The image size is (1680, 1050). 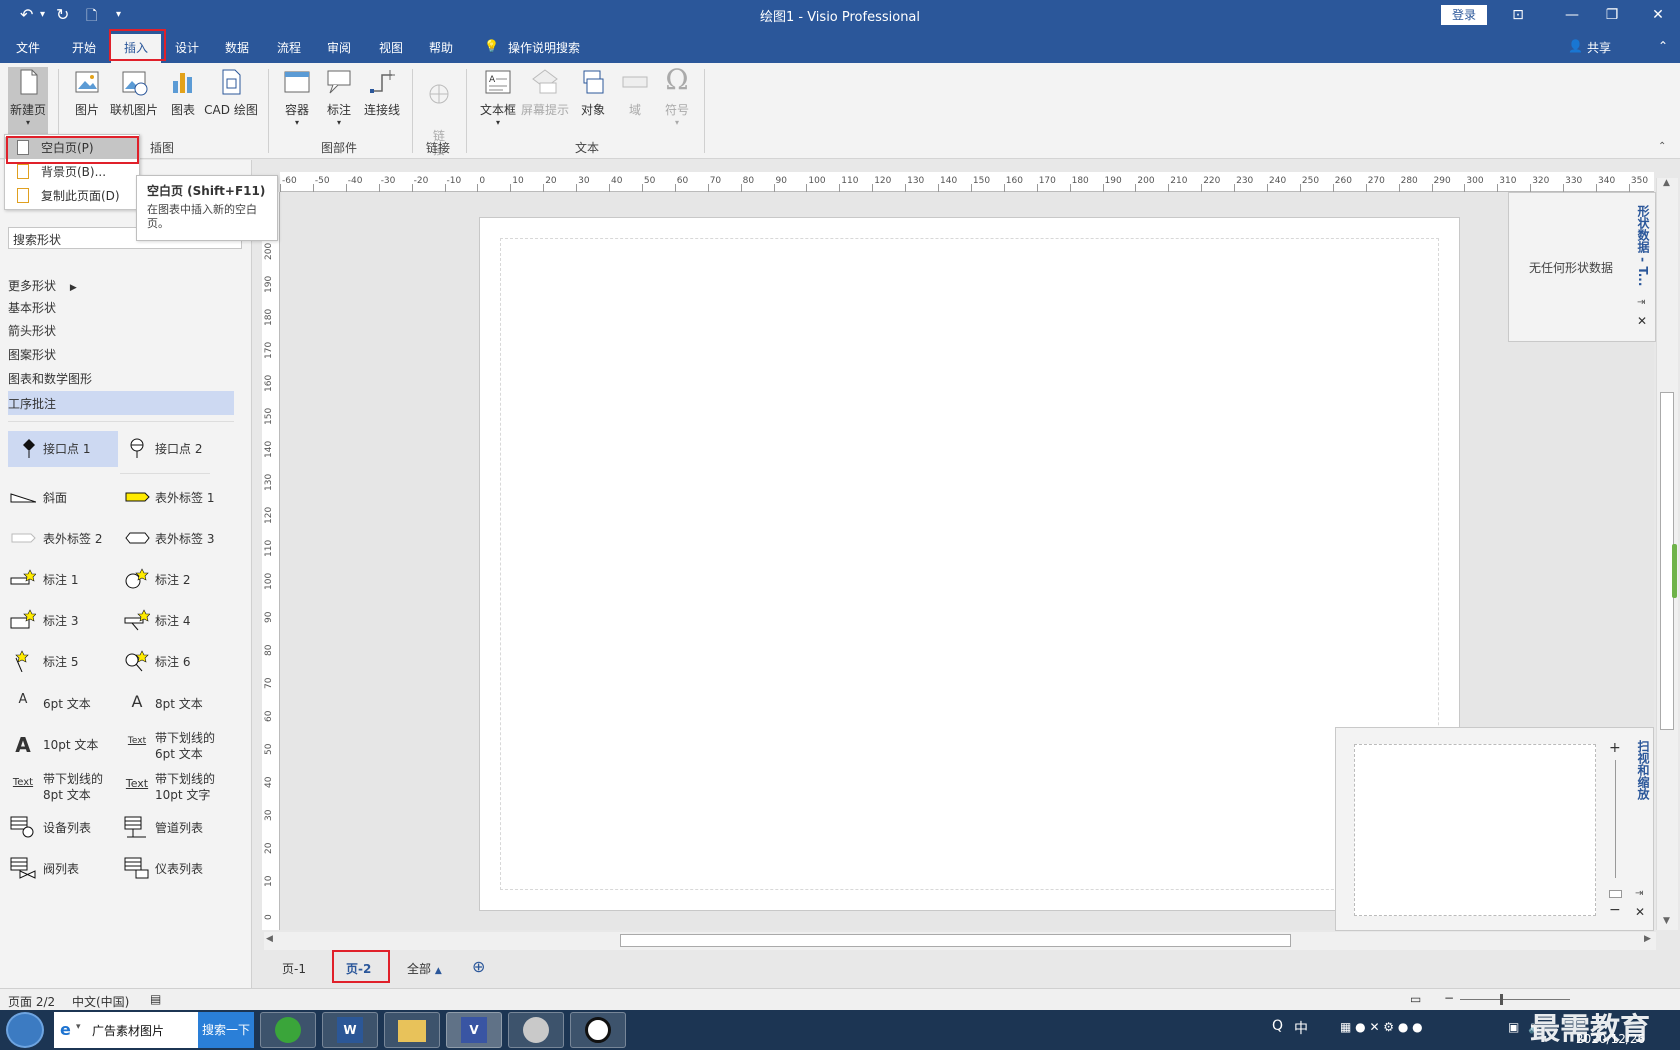 What do you see at coordinates (179, 621) in the screenshot?
I see `shape-item: 标注 4` at bounding box center [179, 621].